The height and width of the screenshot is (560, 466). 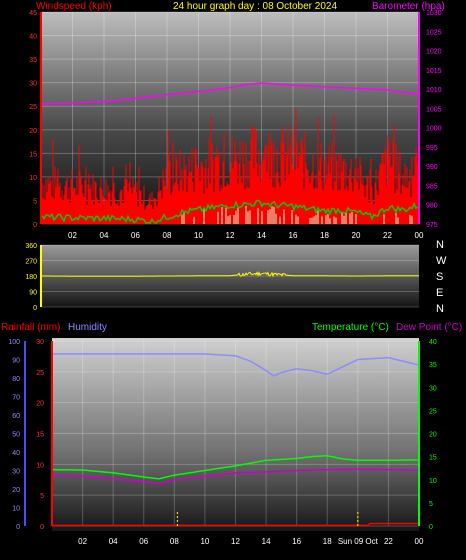 I want to click on temp-x-tick-label: 14, so click(x=266, y=541).